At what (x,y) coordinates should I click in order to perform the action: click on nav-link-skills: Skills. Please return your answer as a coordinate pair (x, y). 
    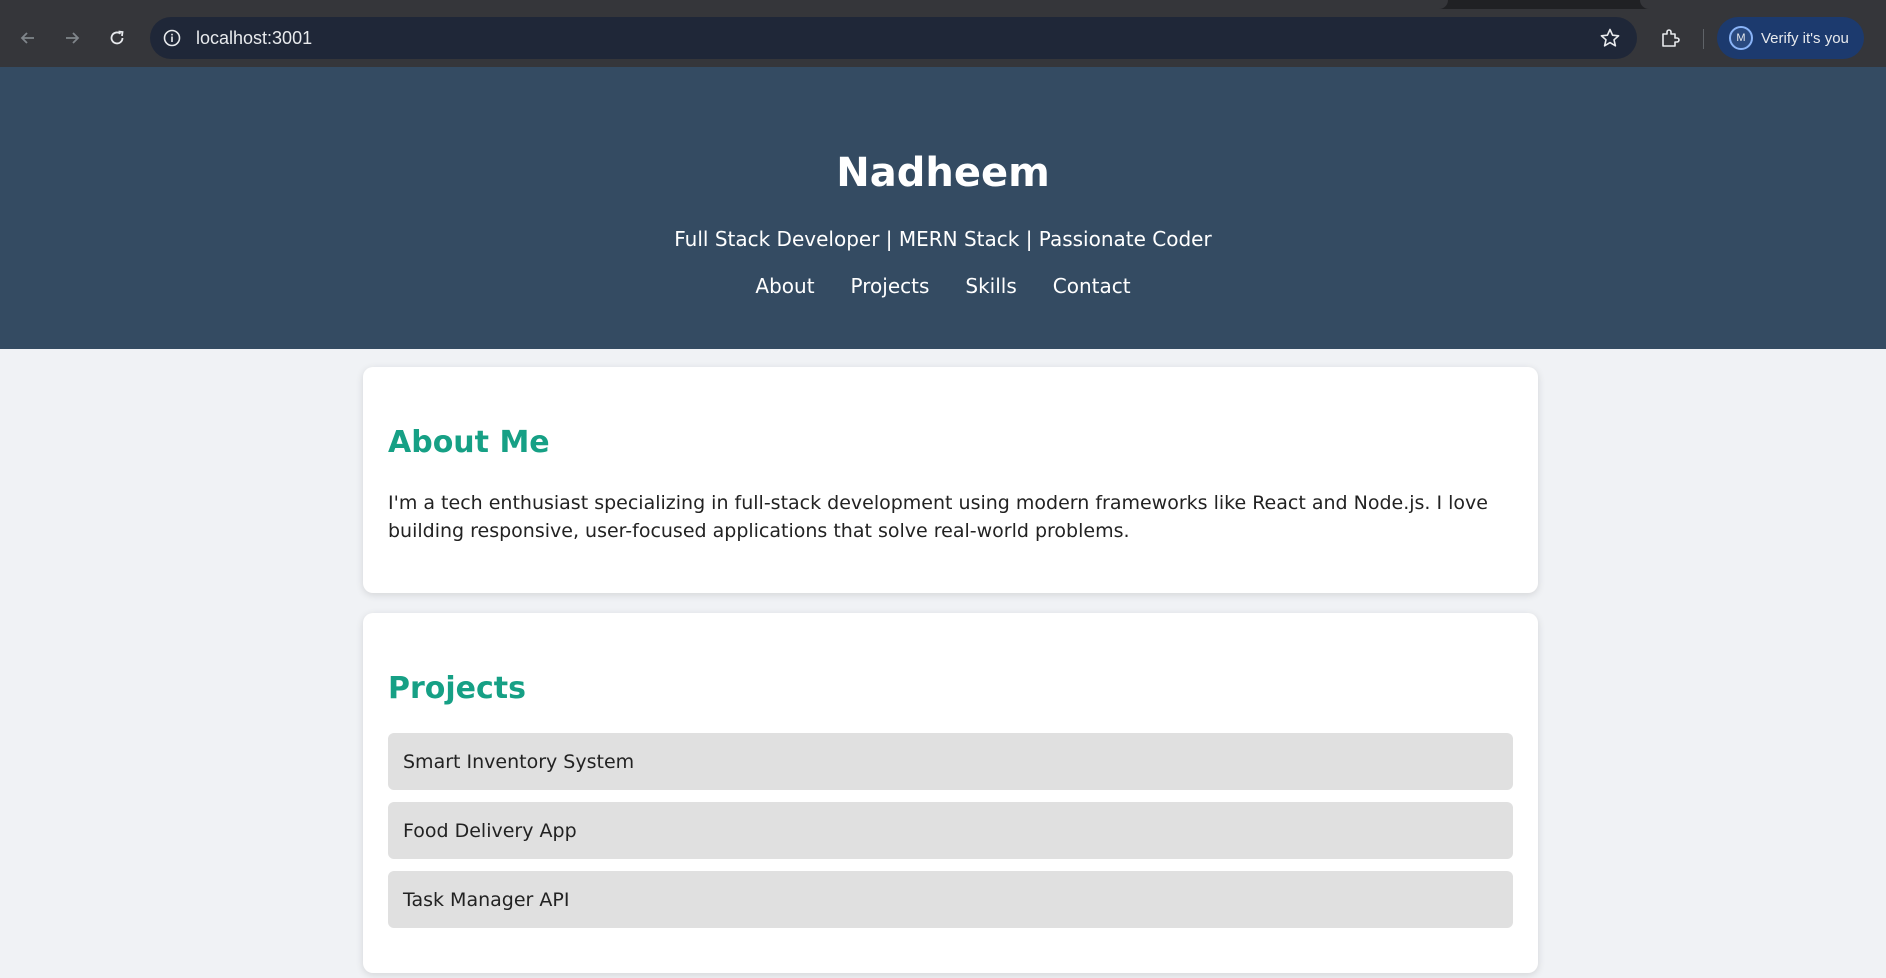
    Looking at the image, I should click on (990, 286).